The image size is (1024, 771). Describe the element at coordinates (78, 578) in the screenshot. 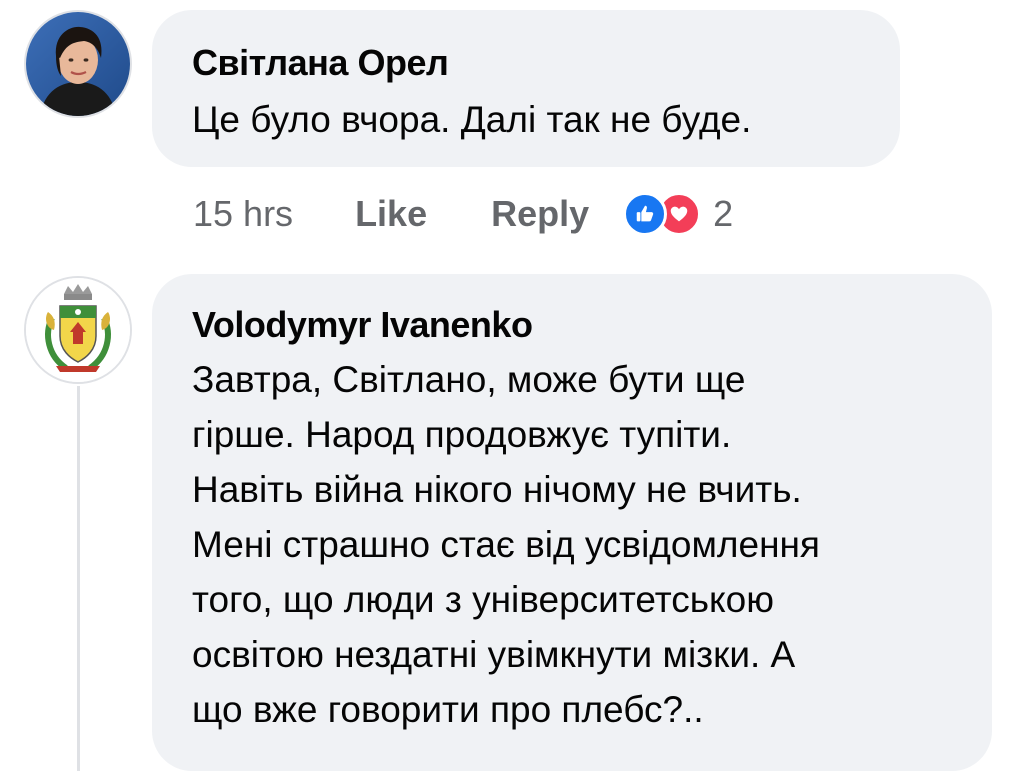

I see `thread-connector-line` at that location.